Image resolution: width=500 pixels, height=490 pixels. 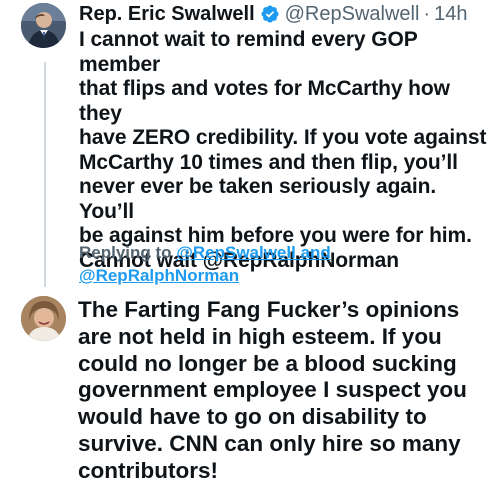 I want to click on verified-badge-icon, so click(x=270, y=14).